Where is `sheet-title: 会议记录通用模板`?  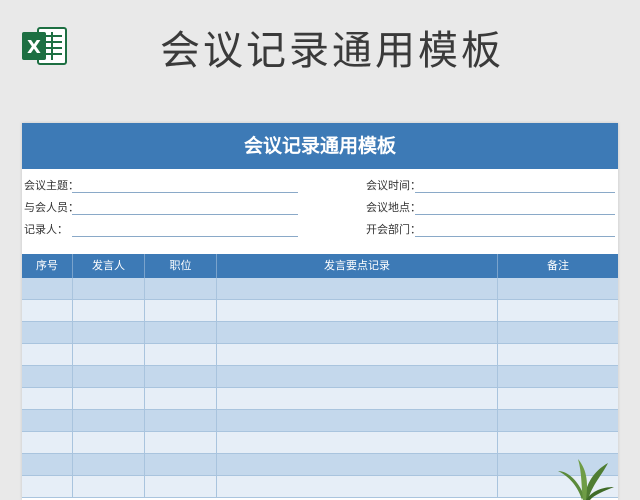
sheet-title: 会议记录通用模板 is located at coordinates (320, 146).